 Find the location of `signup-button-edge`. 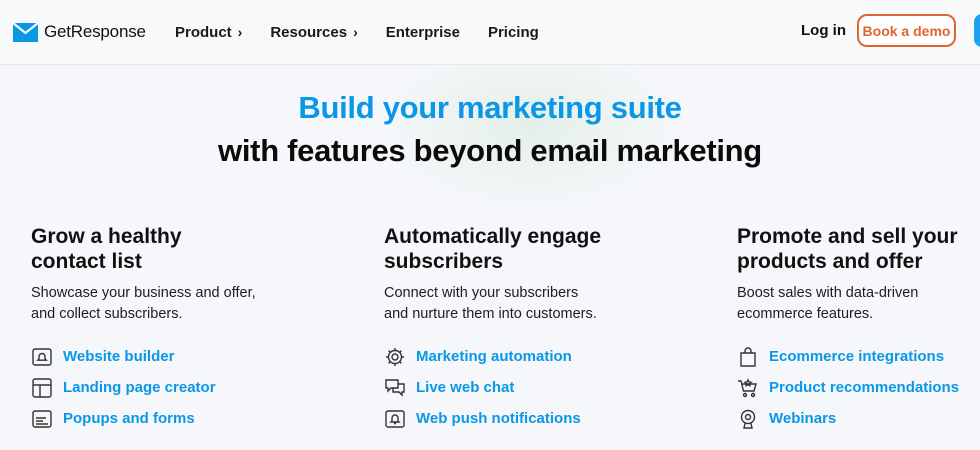

signup-button-edge is located at coordinates (977, 30).